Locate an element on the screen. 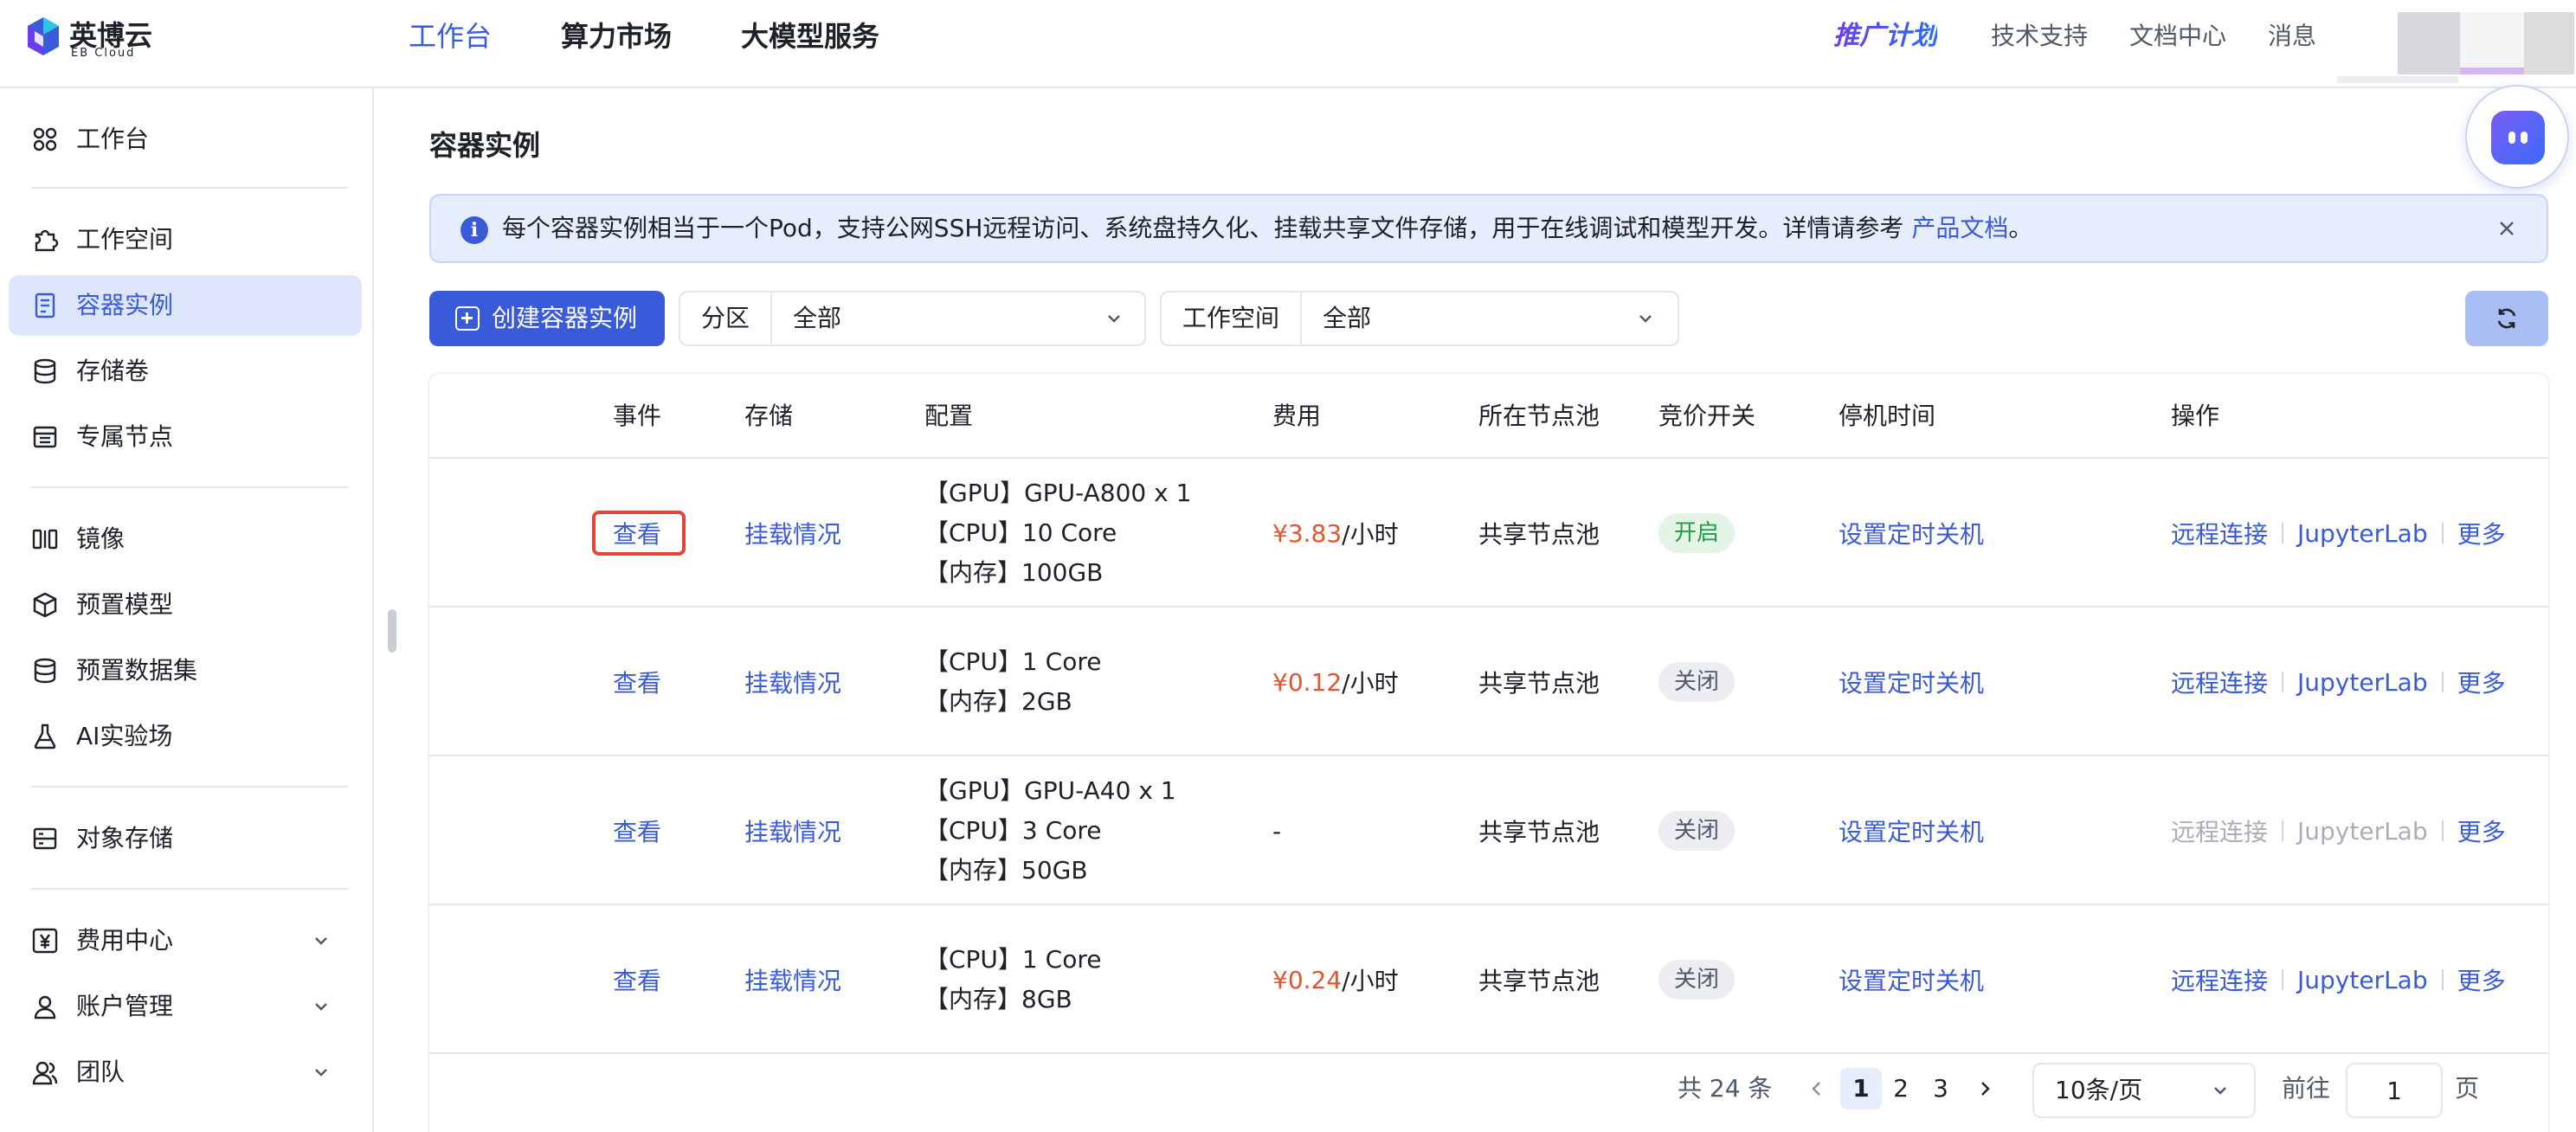 Image resolution: width=2576 pixels, height=1132 pixels. sidebar-item-billing-center: 费用中心 is located at coordinates (185, 940).